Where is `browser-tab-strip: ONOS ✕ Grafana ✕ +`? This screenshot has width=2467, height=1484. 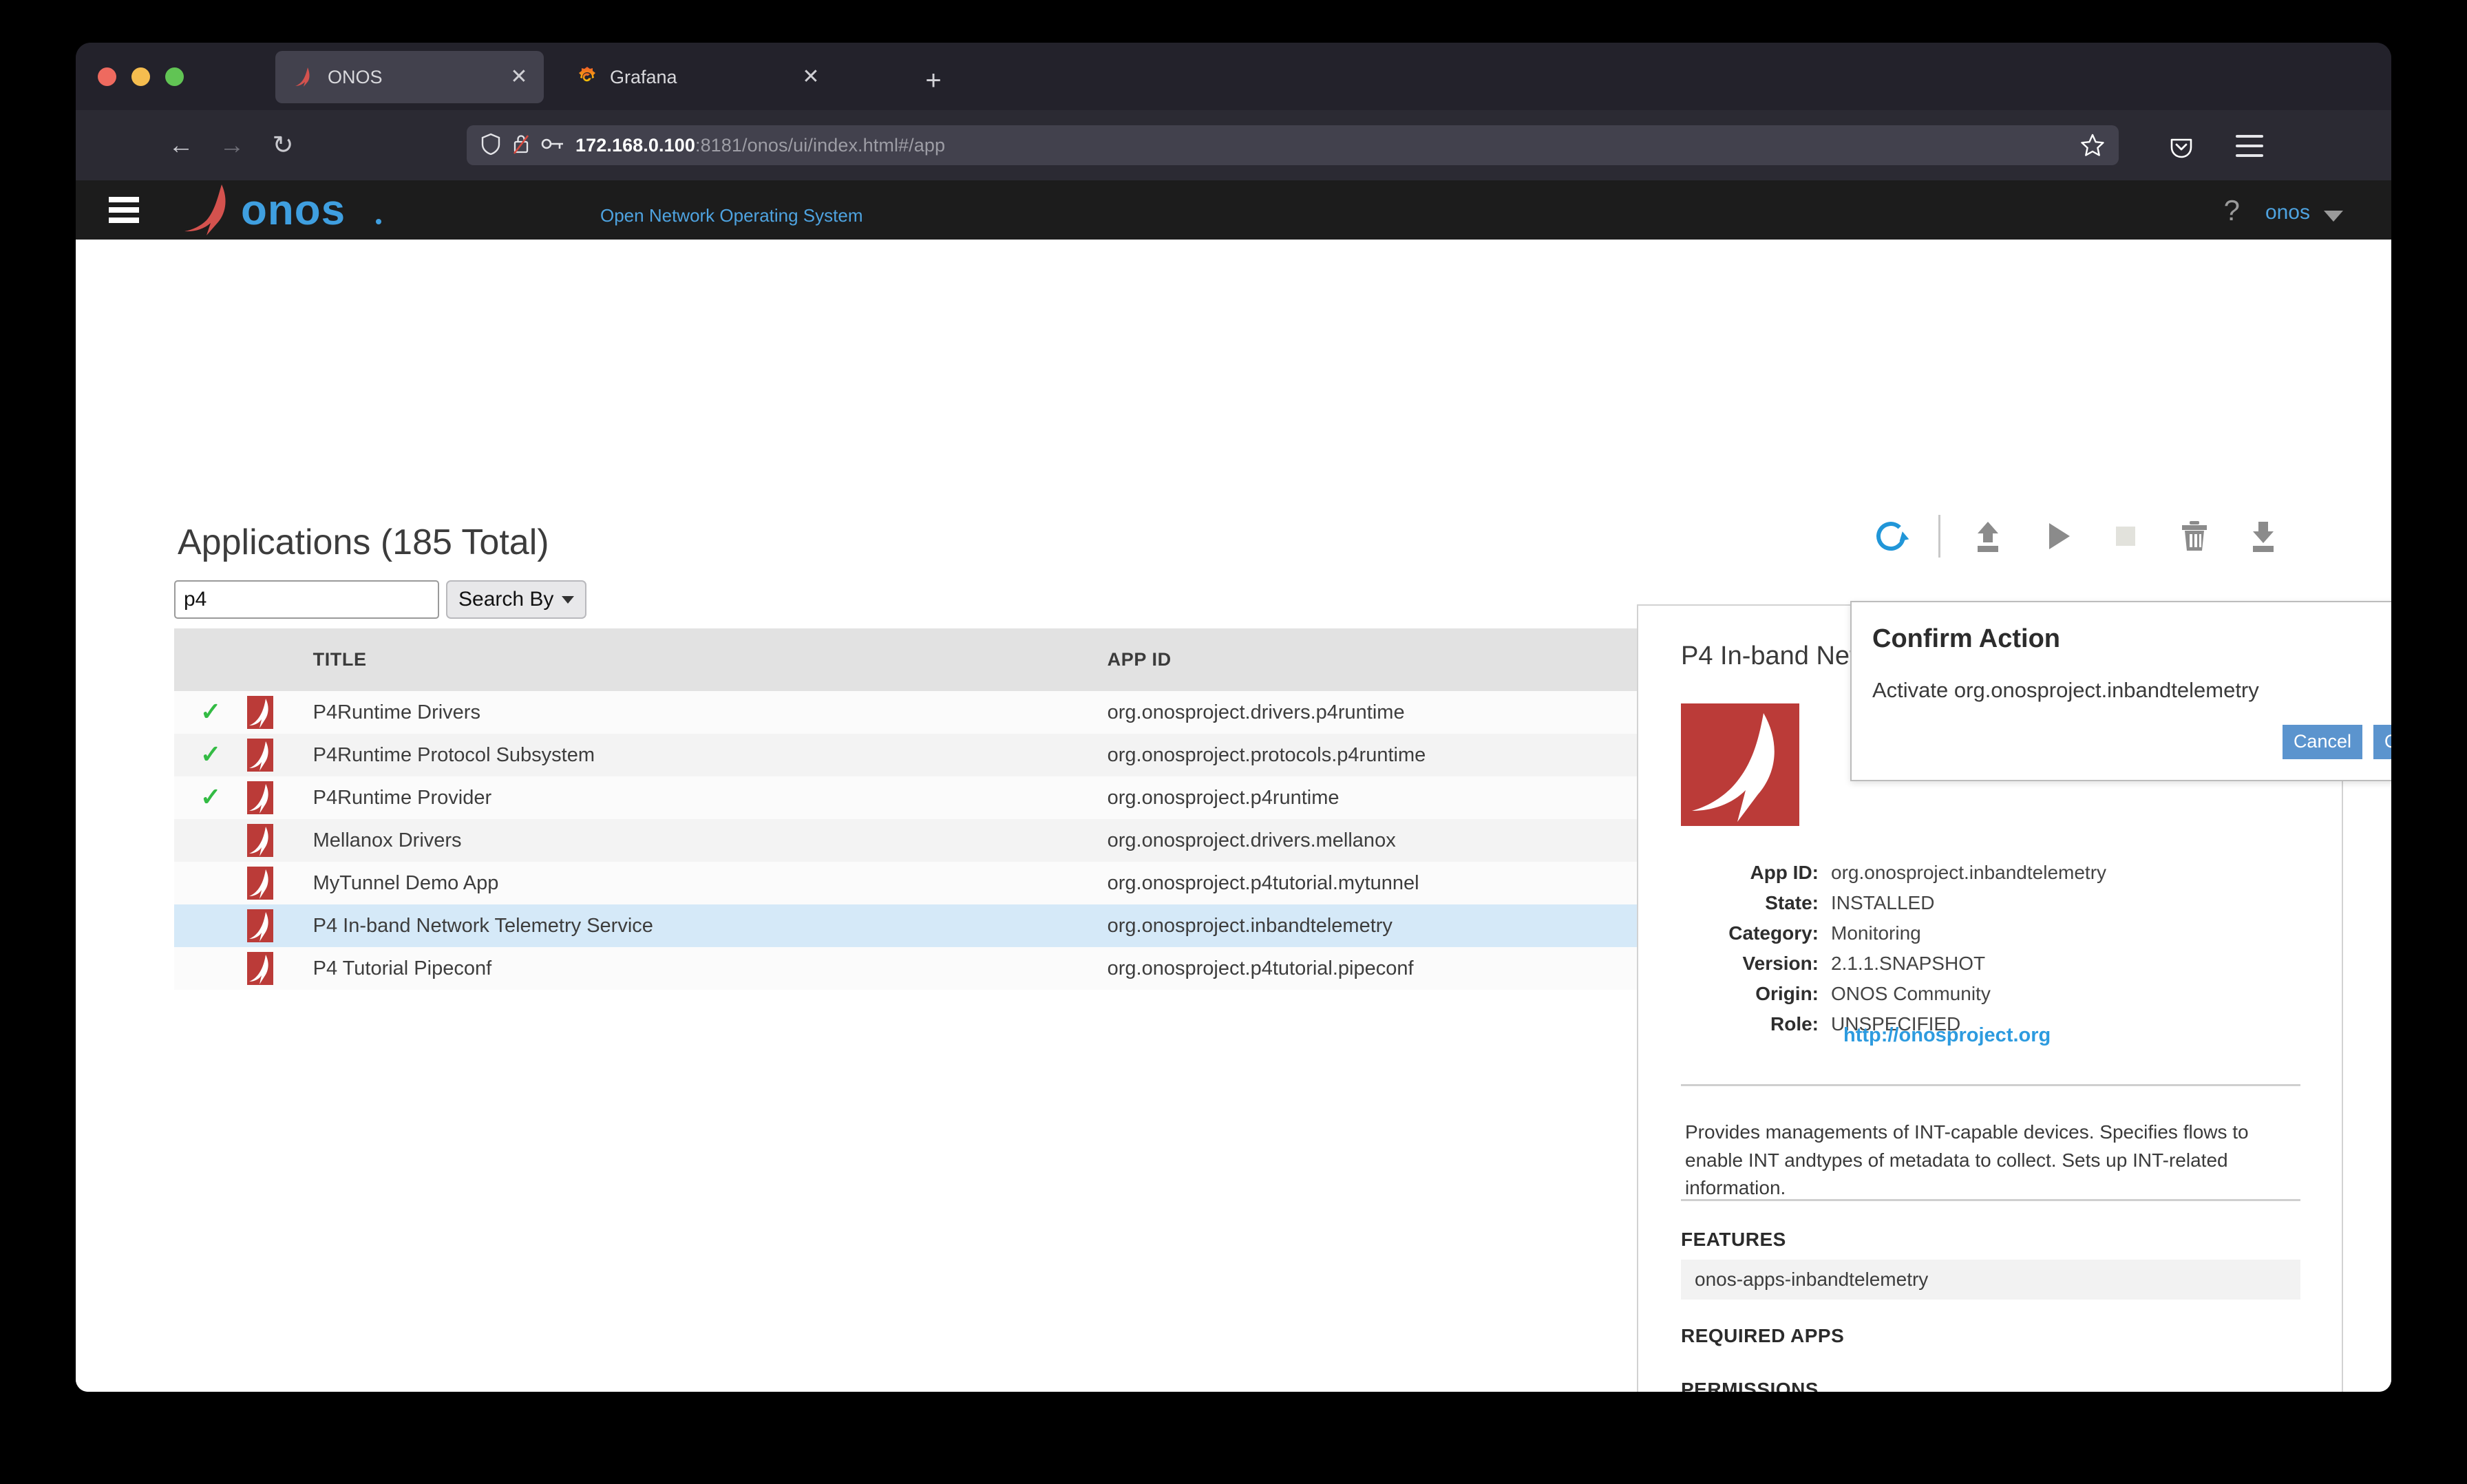
browser-tab-strip: ONOS ✕ Grafana ✕ + is located at coordinates (1233, 76).